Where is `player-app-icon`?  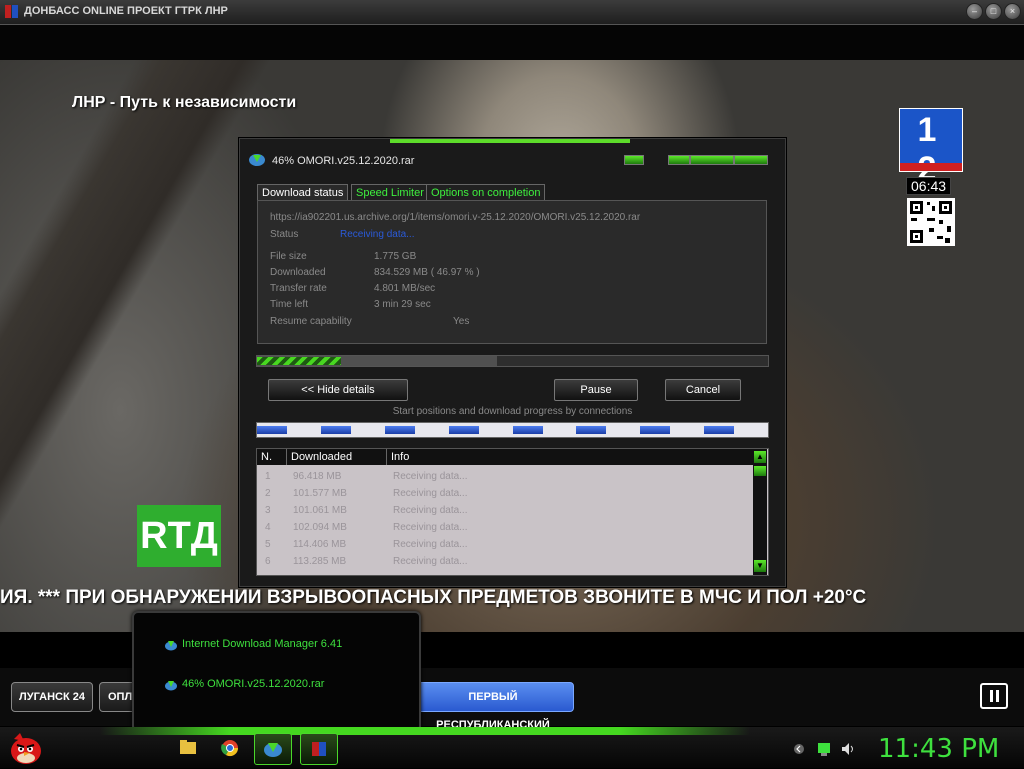 player-app-icon is located at coordinates (319, 749).